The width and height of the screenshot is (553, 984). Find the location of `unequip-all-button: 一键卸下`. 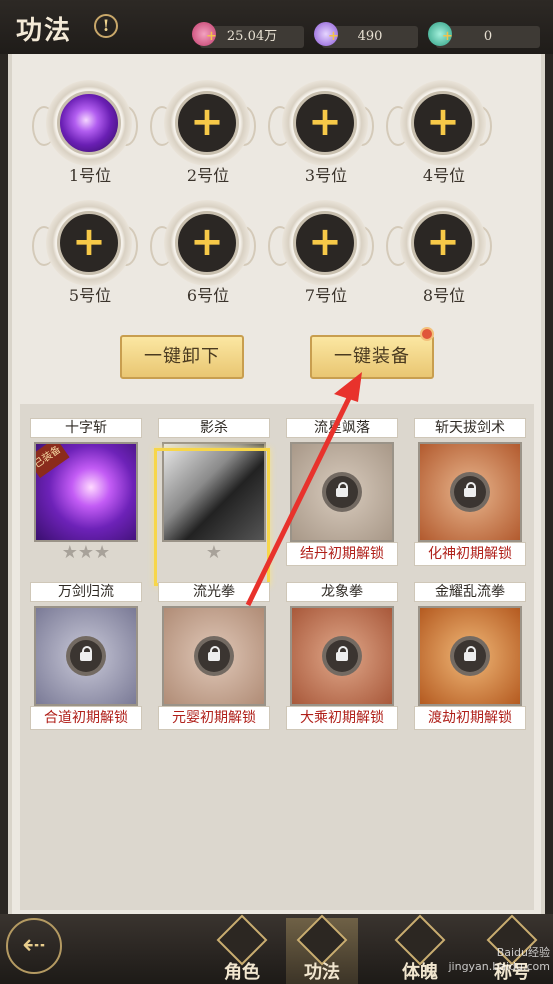

unequip-all-button: 一键卸下 is located at coordinates (182, 357).